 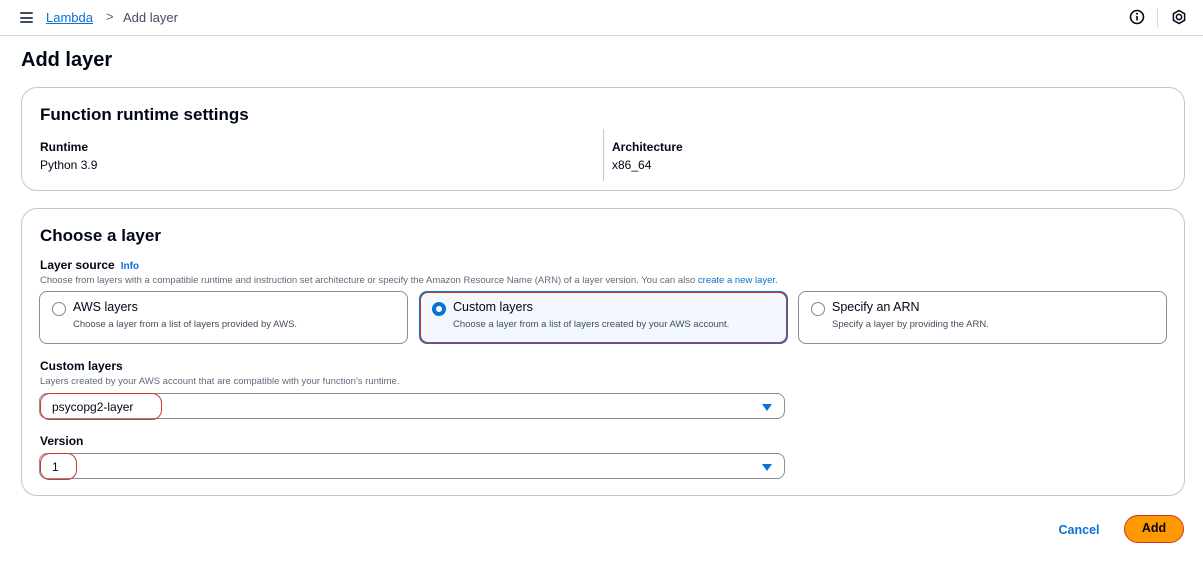 I want to click on menu-icon, so click(x=26, y=17).